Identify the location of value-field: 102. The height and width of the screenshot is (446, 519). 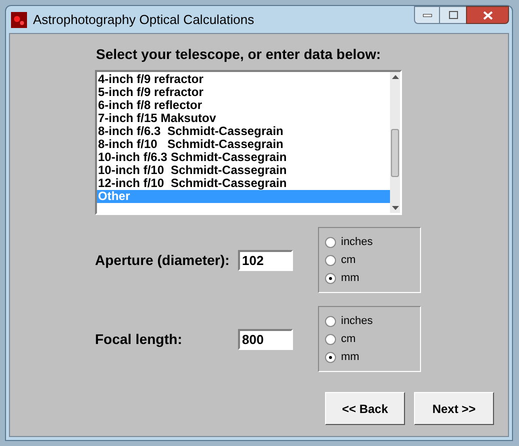
(265, 260).